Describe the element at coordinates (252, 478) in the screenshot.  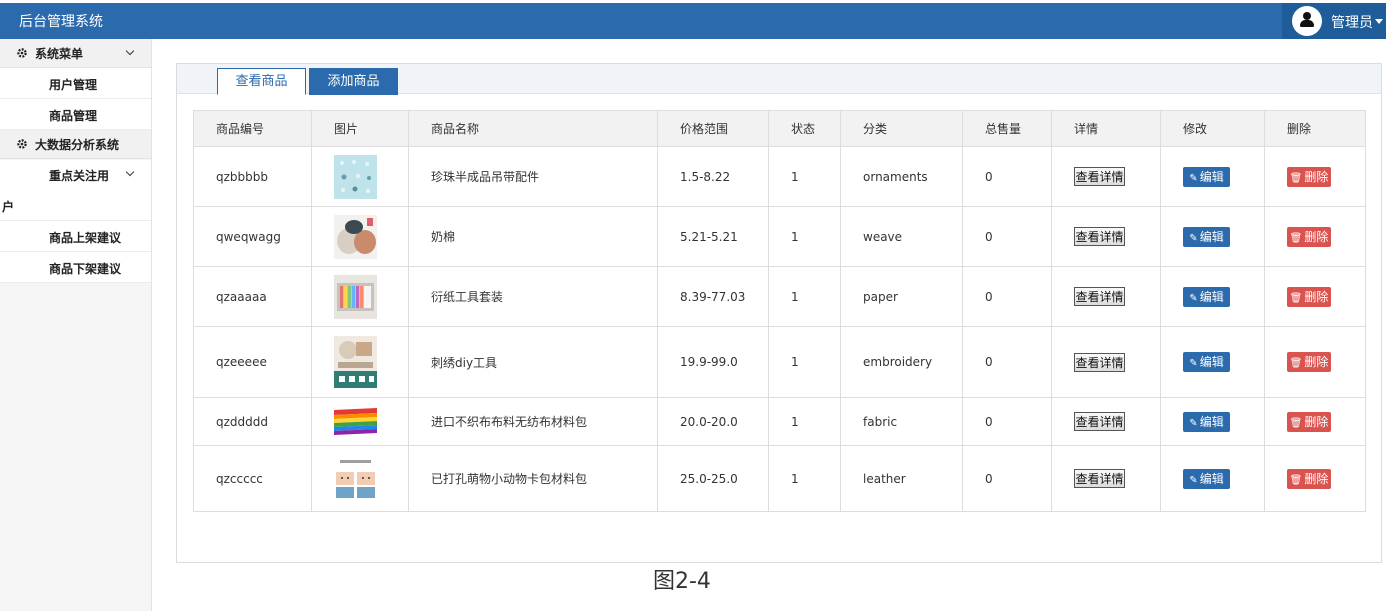
I see `product-id: qzccccc` at that location.